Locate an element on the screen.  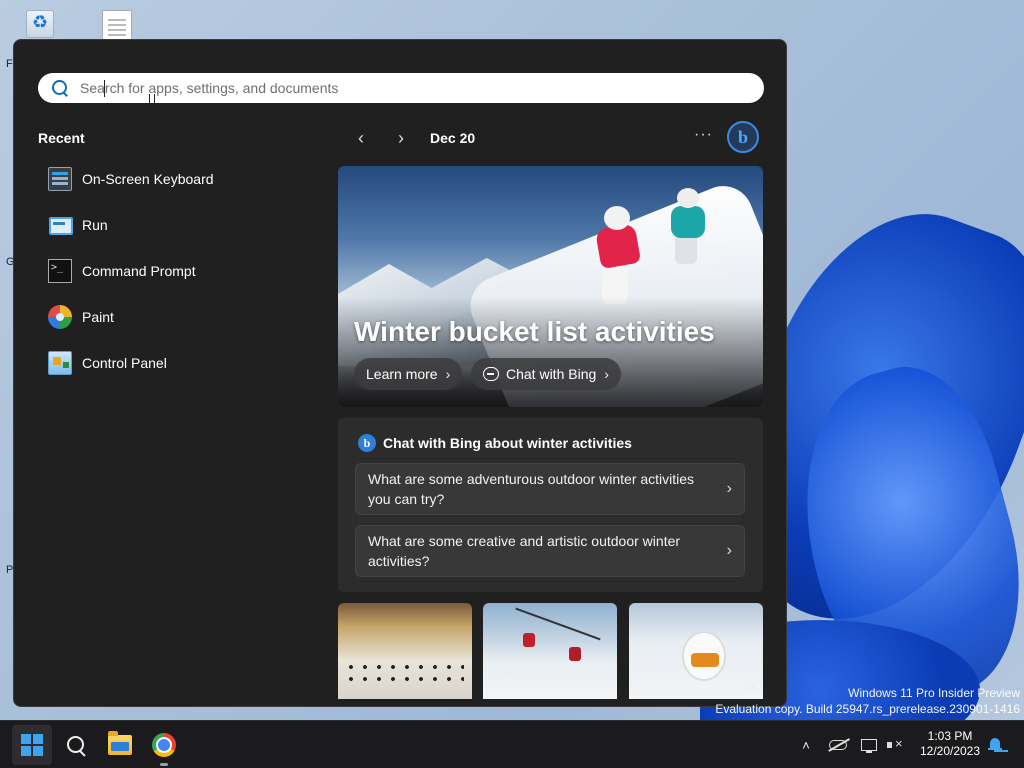
onedrive-tray-button is located at coordinates (838, 744).